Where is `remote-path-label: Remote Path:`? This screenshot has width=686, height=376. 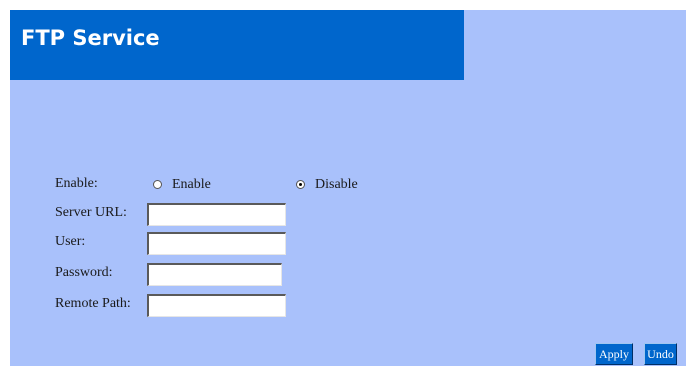 remote-path-label: Remote Path: is located at coordinates (93, 303).